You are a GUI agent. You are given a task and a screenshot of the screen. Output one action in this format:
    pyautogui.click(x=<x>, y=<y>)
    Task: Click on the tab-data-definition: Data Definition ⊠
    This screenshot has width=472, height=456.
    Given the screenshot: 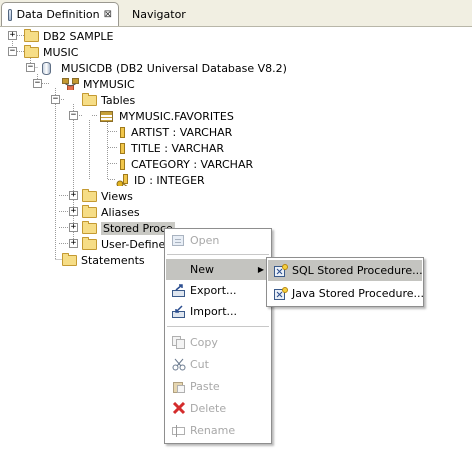 What is the action you would take?
    pyautogui.click(x=60, y=14)
    